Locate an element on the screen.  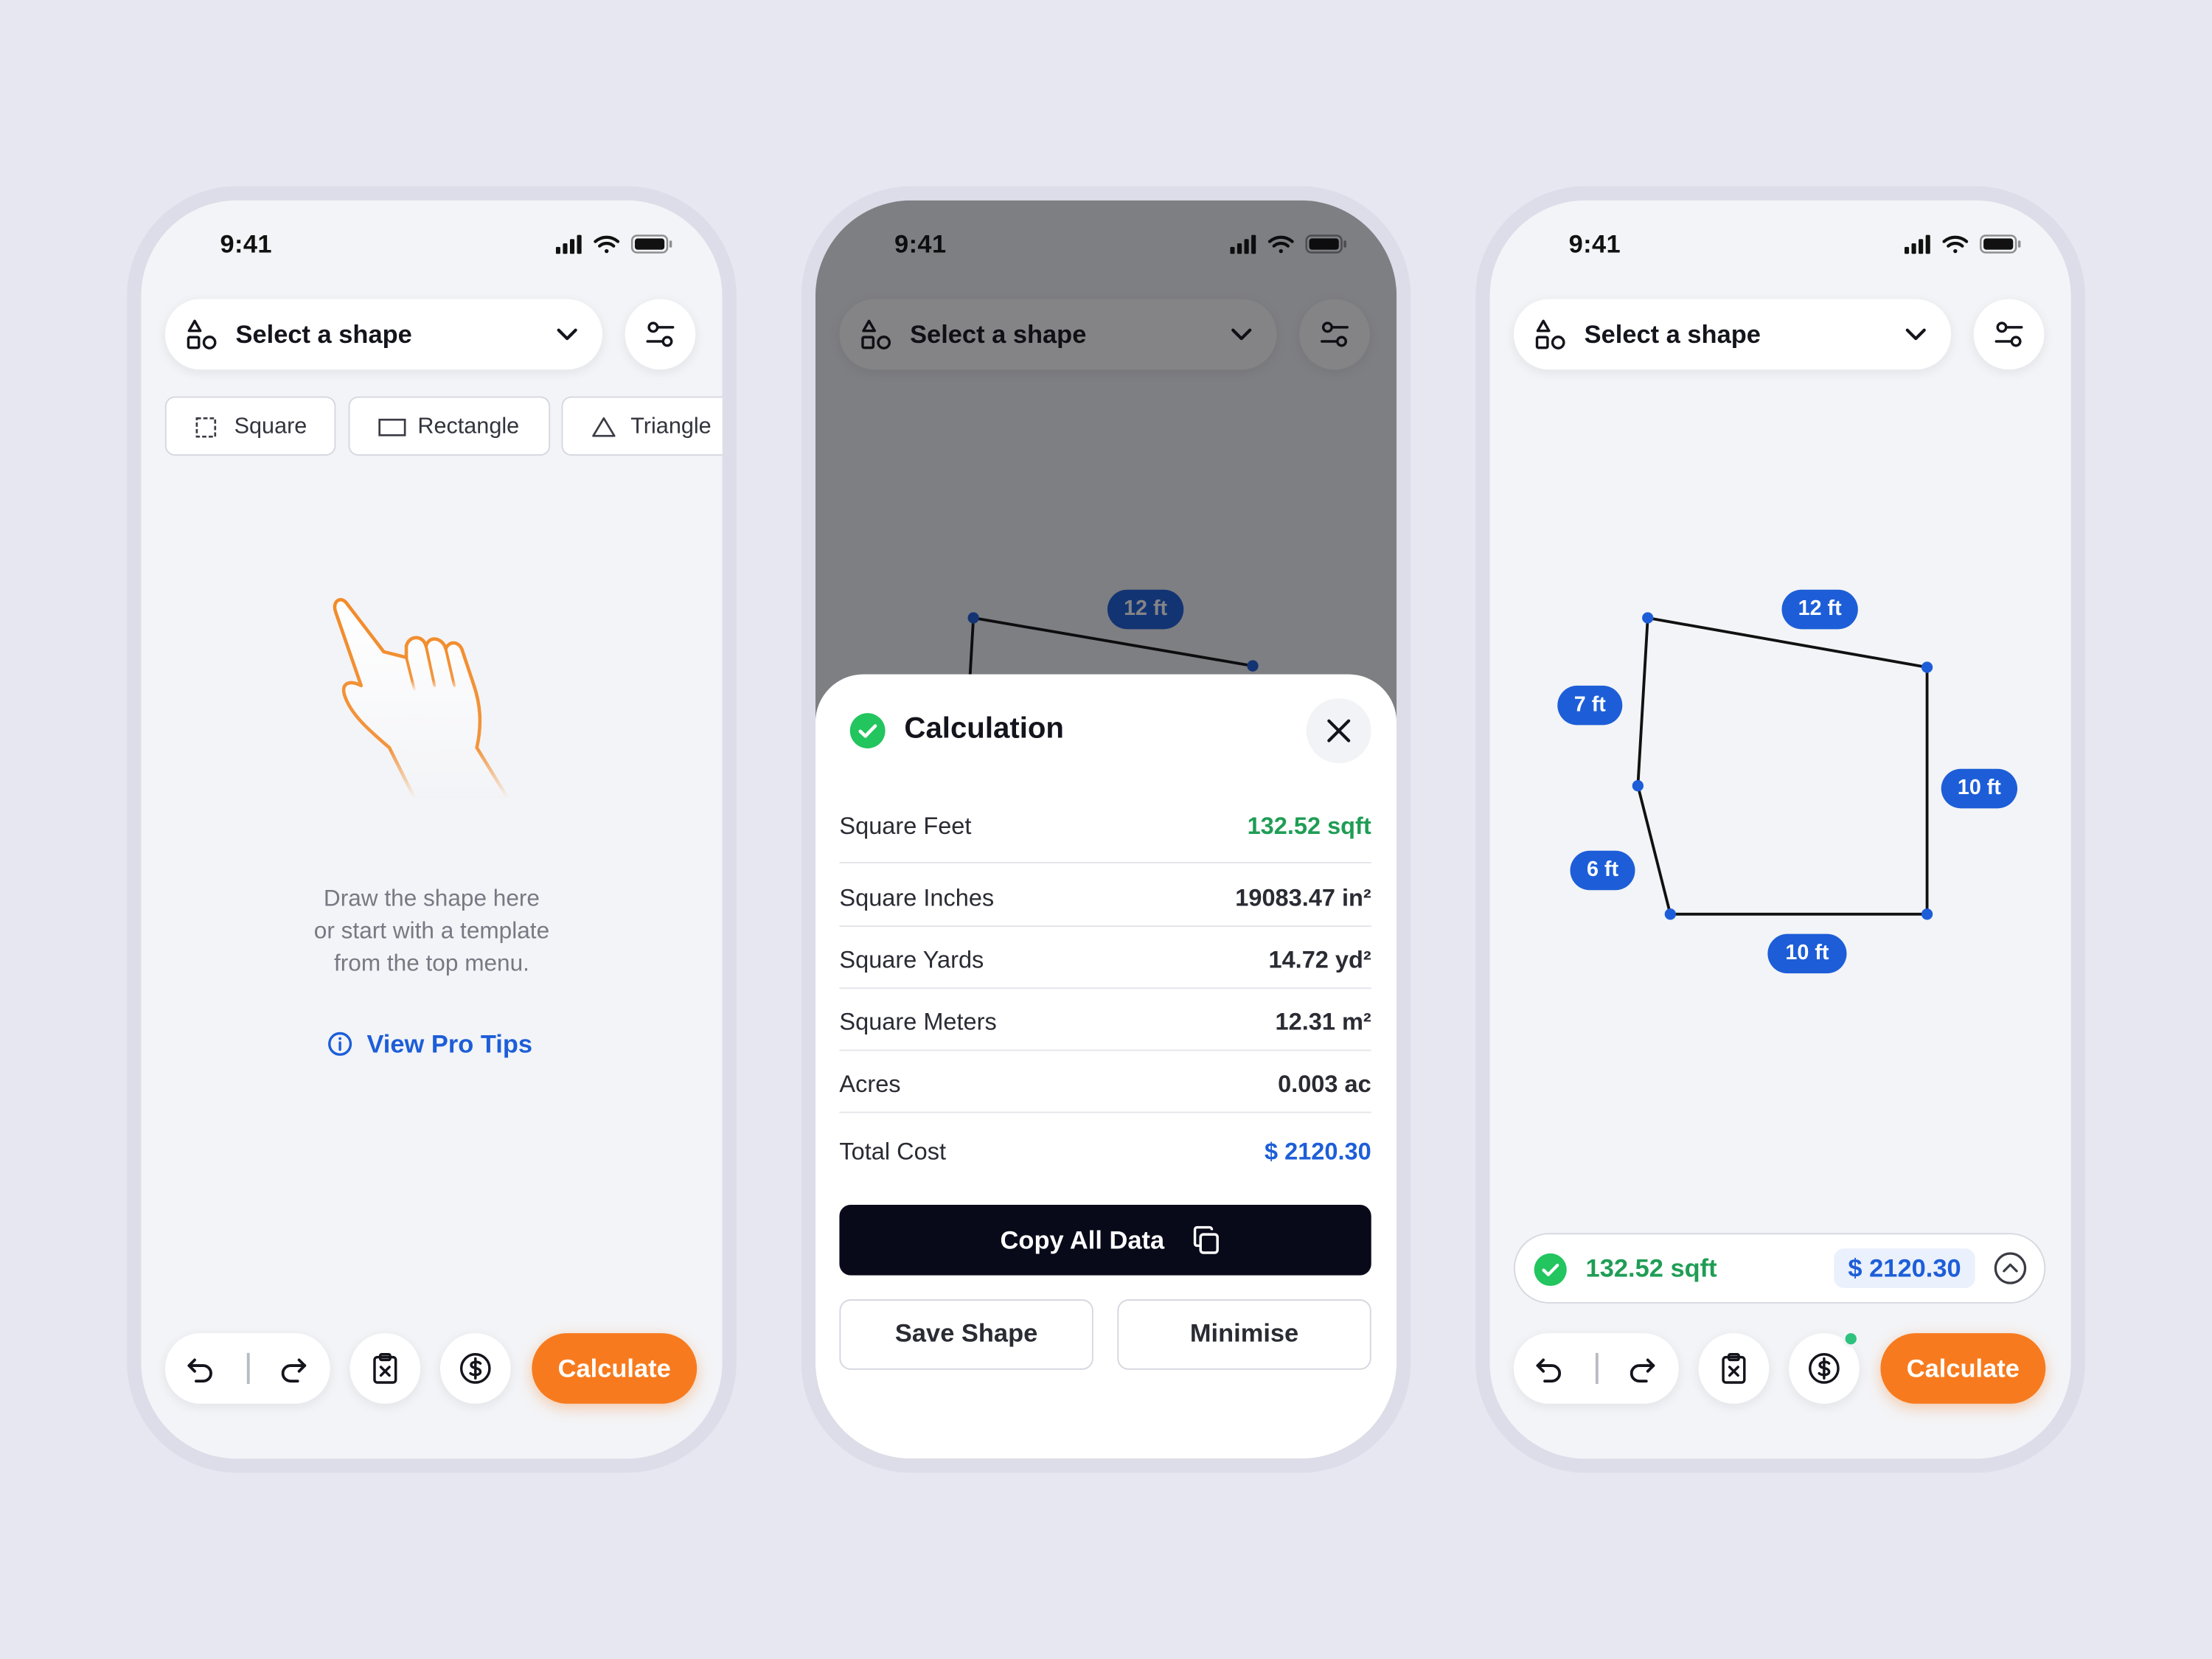
result-value: 14.72 yd² is located at coordinates (1319, 960).